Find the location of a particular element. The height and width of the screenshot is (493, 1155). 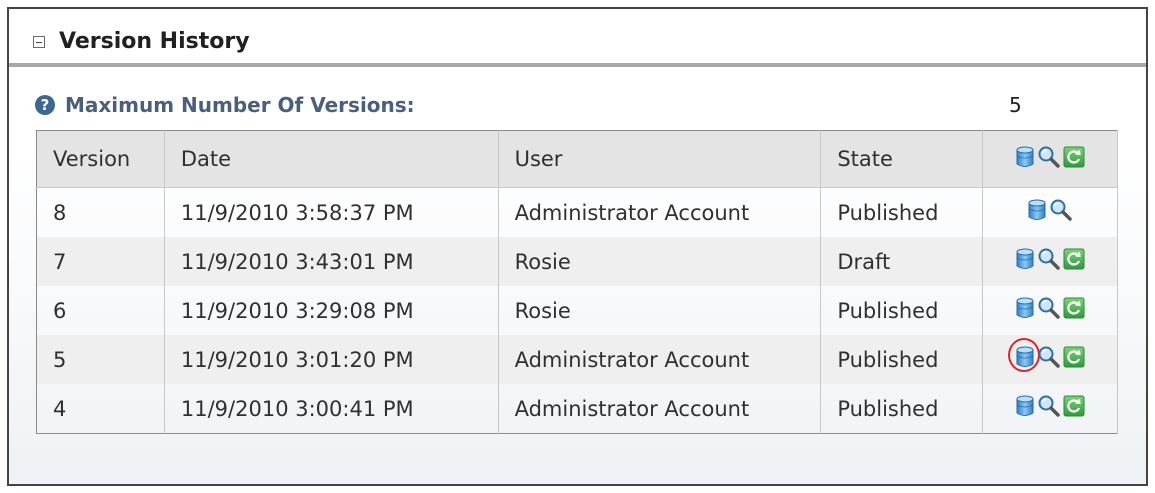

header-state: State is located at coordinates (902, 159).